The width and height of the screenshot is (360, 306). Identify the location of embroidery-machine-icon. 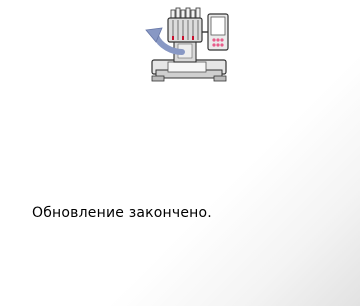
(187, 44).